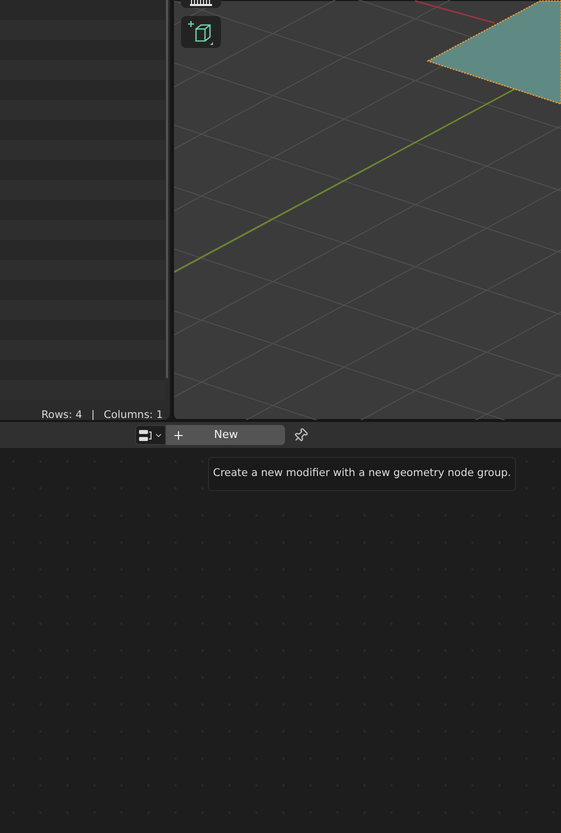 Image resolution: width=561 pixels, height=833 pixels. I want to click on column-count: Columns: 1, so click(133, 414).